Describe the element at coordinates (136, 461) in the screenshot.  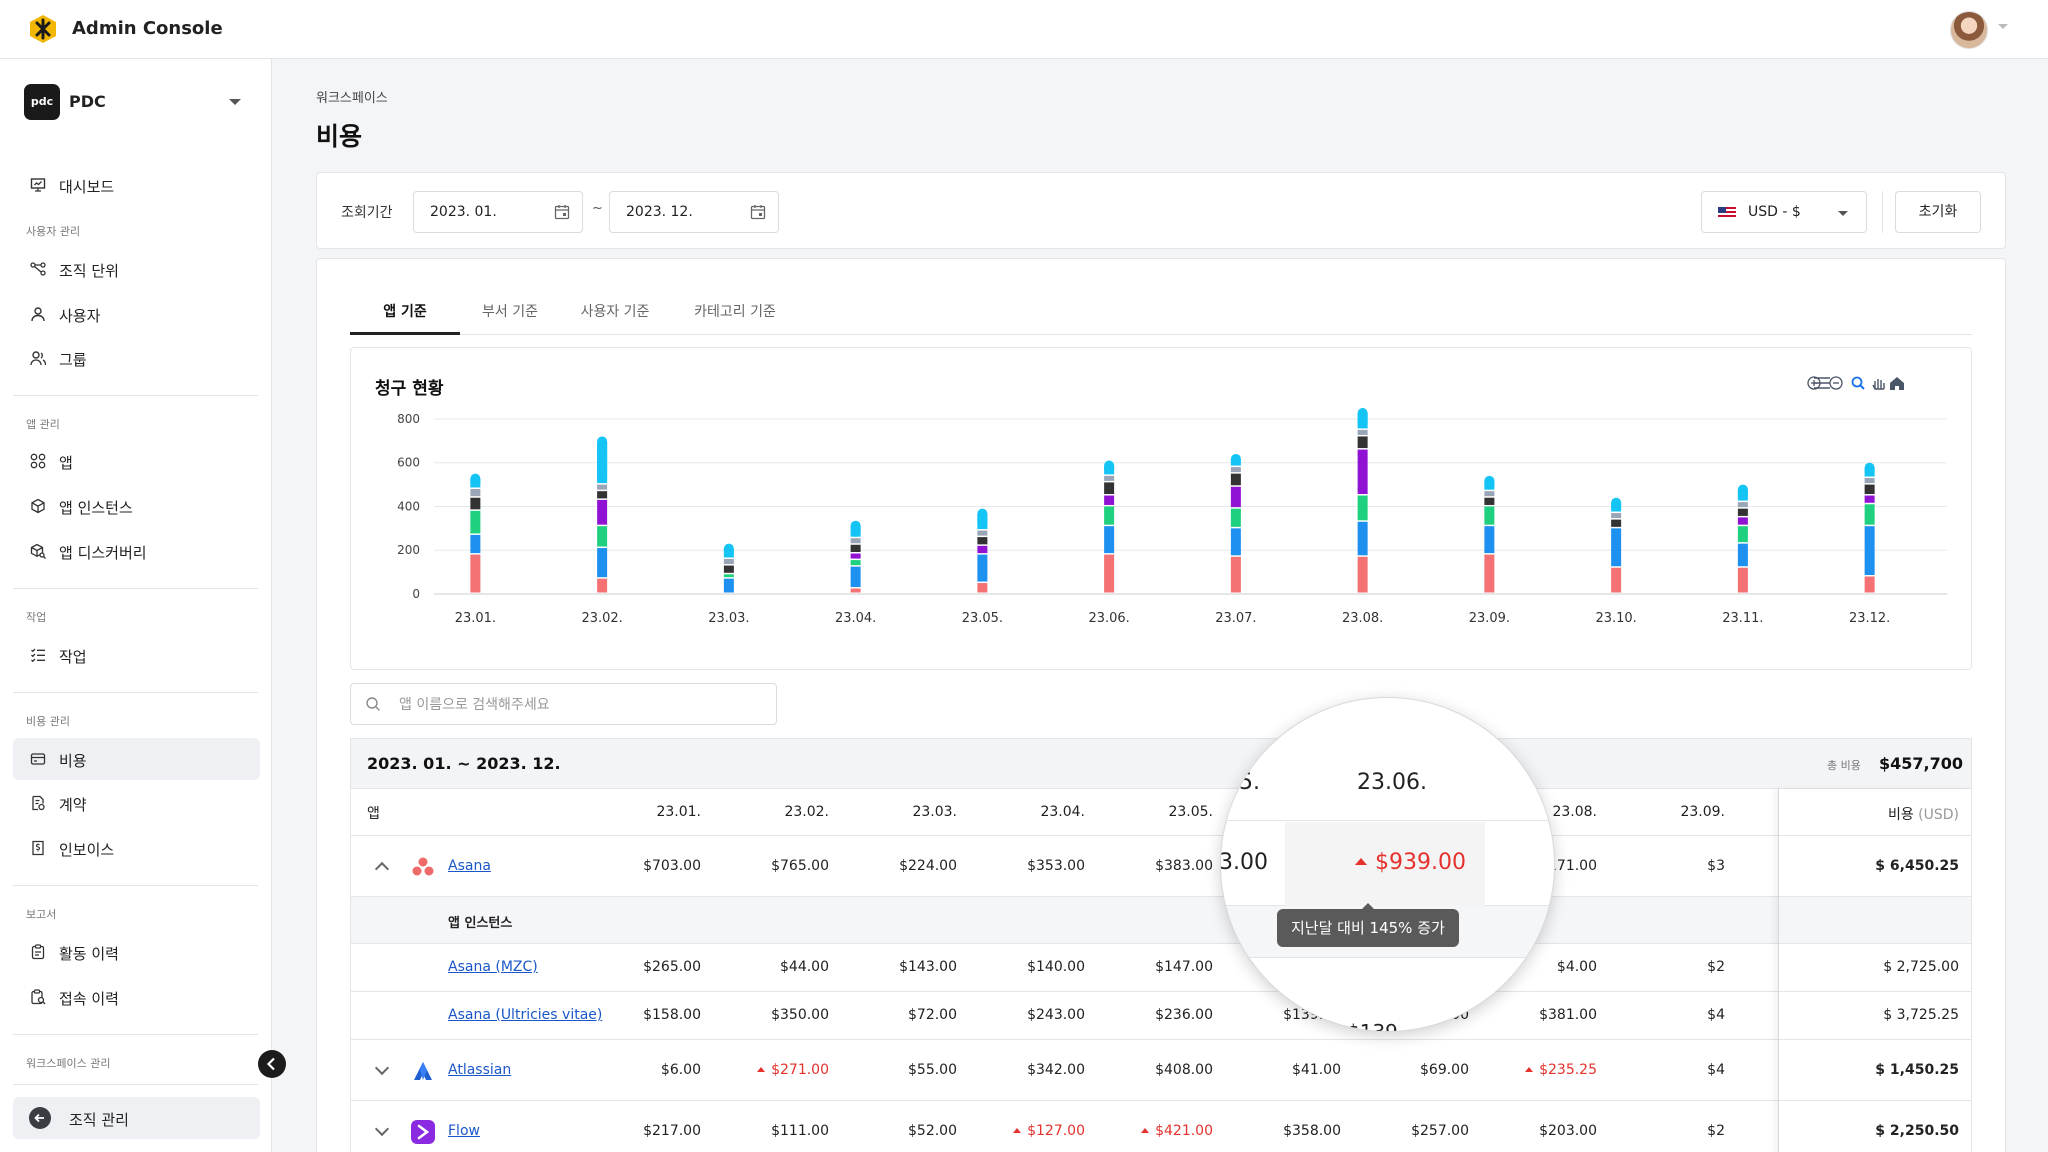
I see `sidebar-item-apps: 앱` at that location.